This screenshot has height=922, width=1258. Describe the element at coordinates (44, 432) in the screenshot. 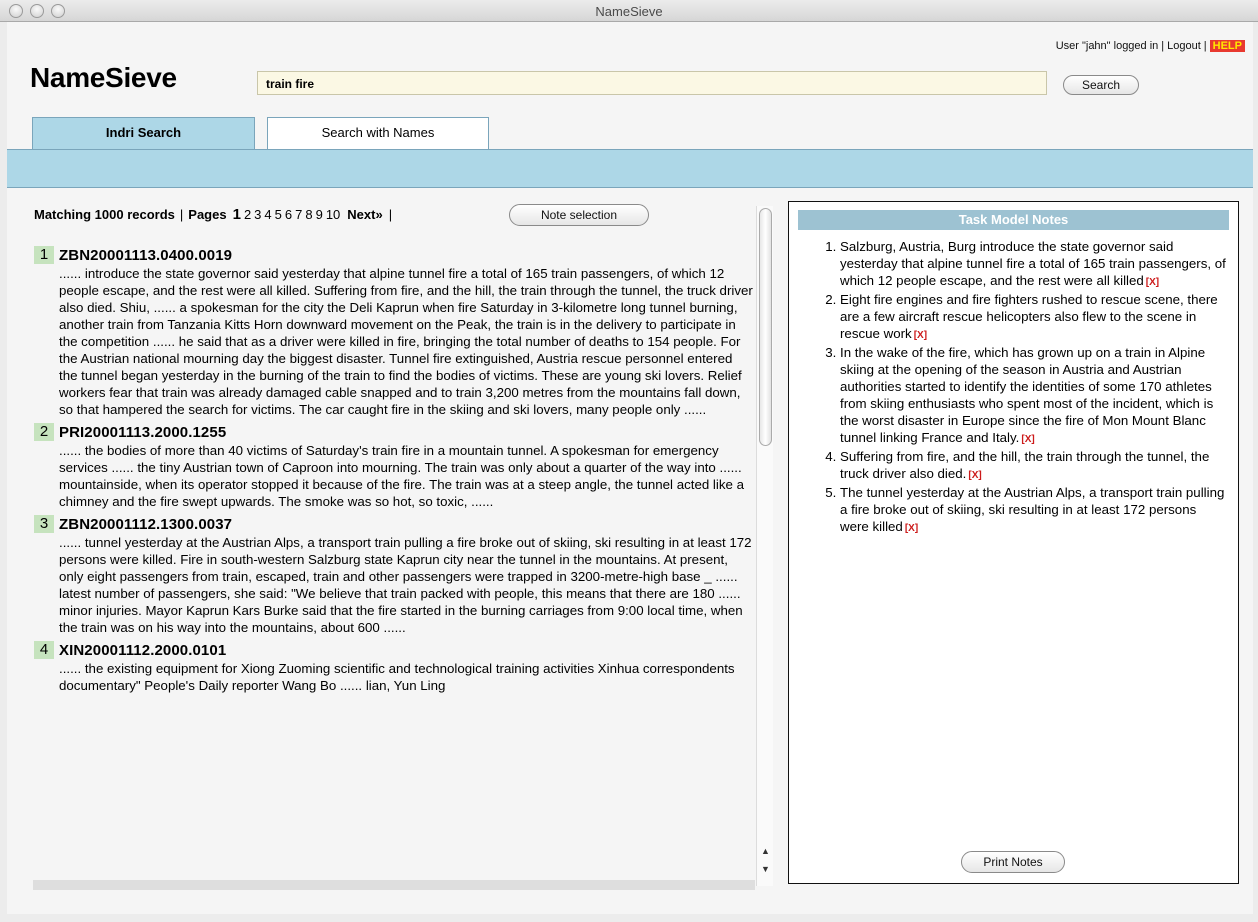

I see `record-number: 2` at that location.